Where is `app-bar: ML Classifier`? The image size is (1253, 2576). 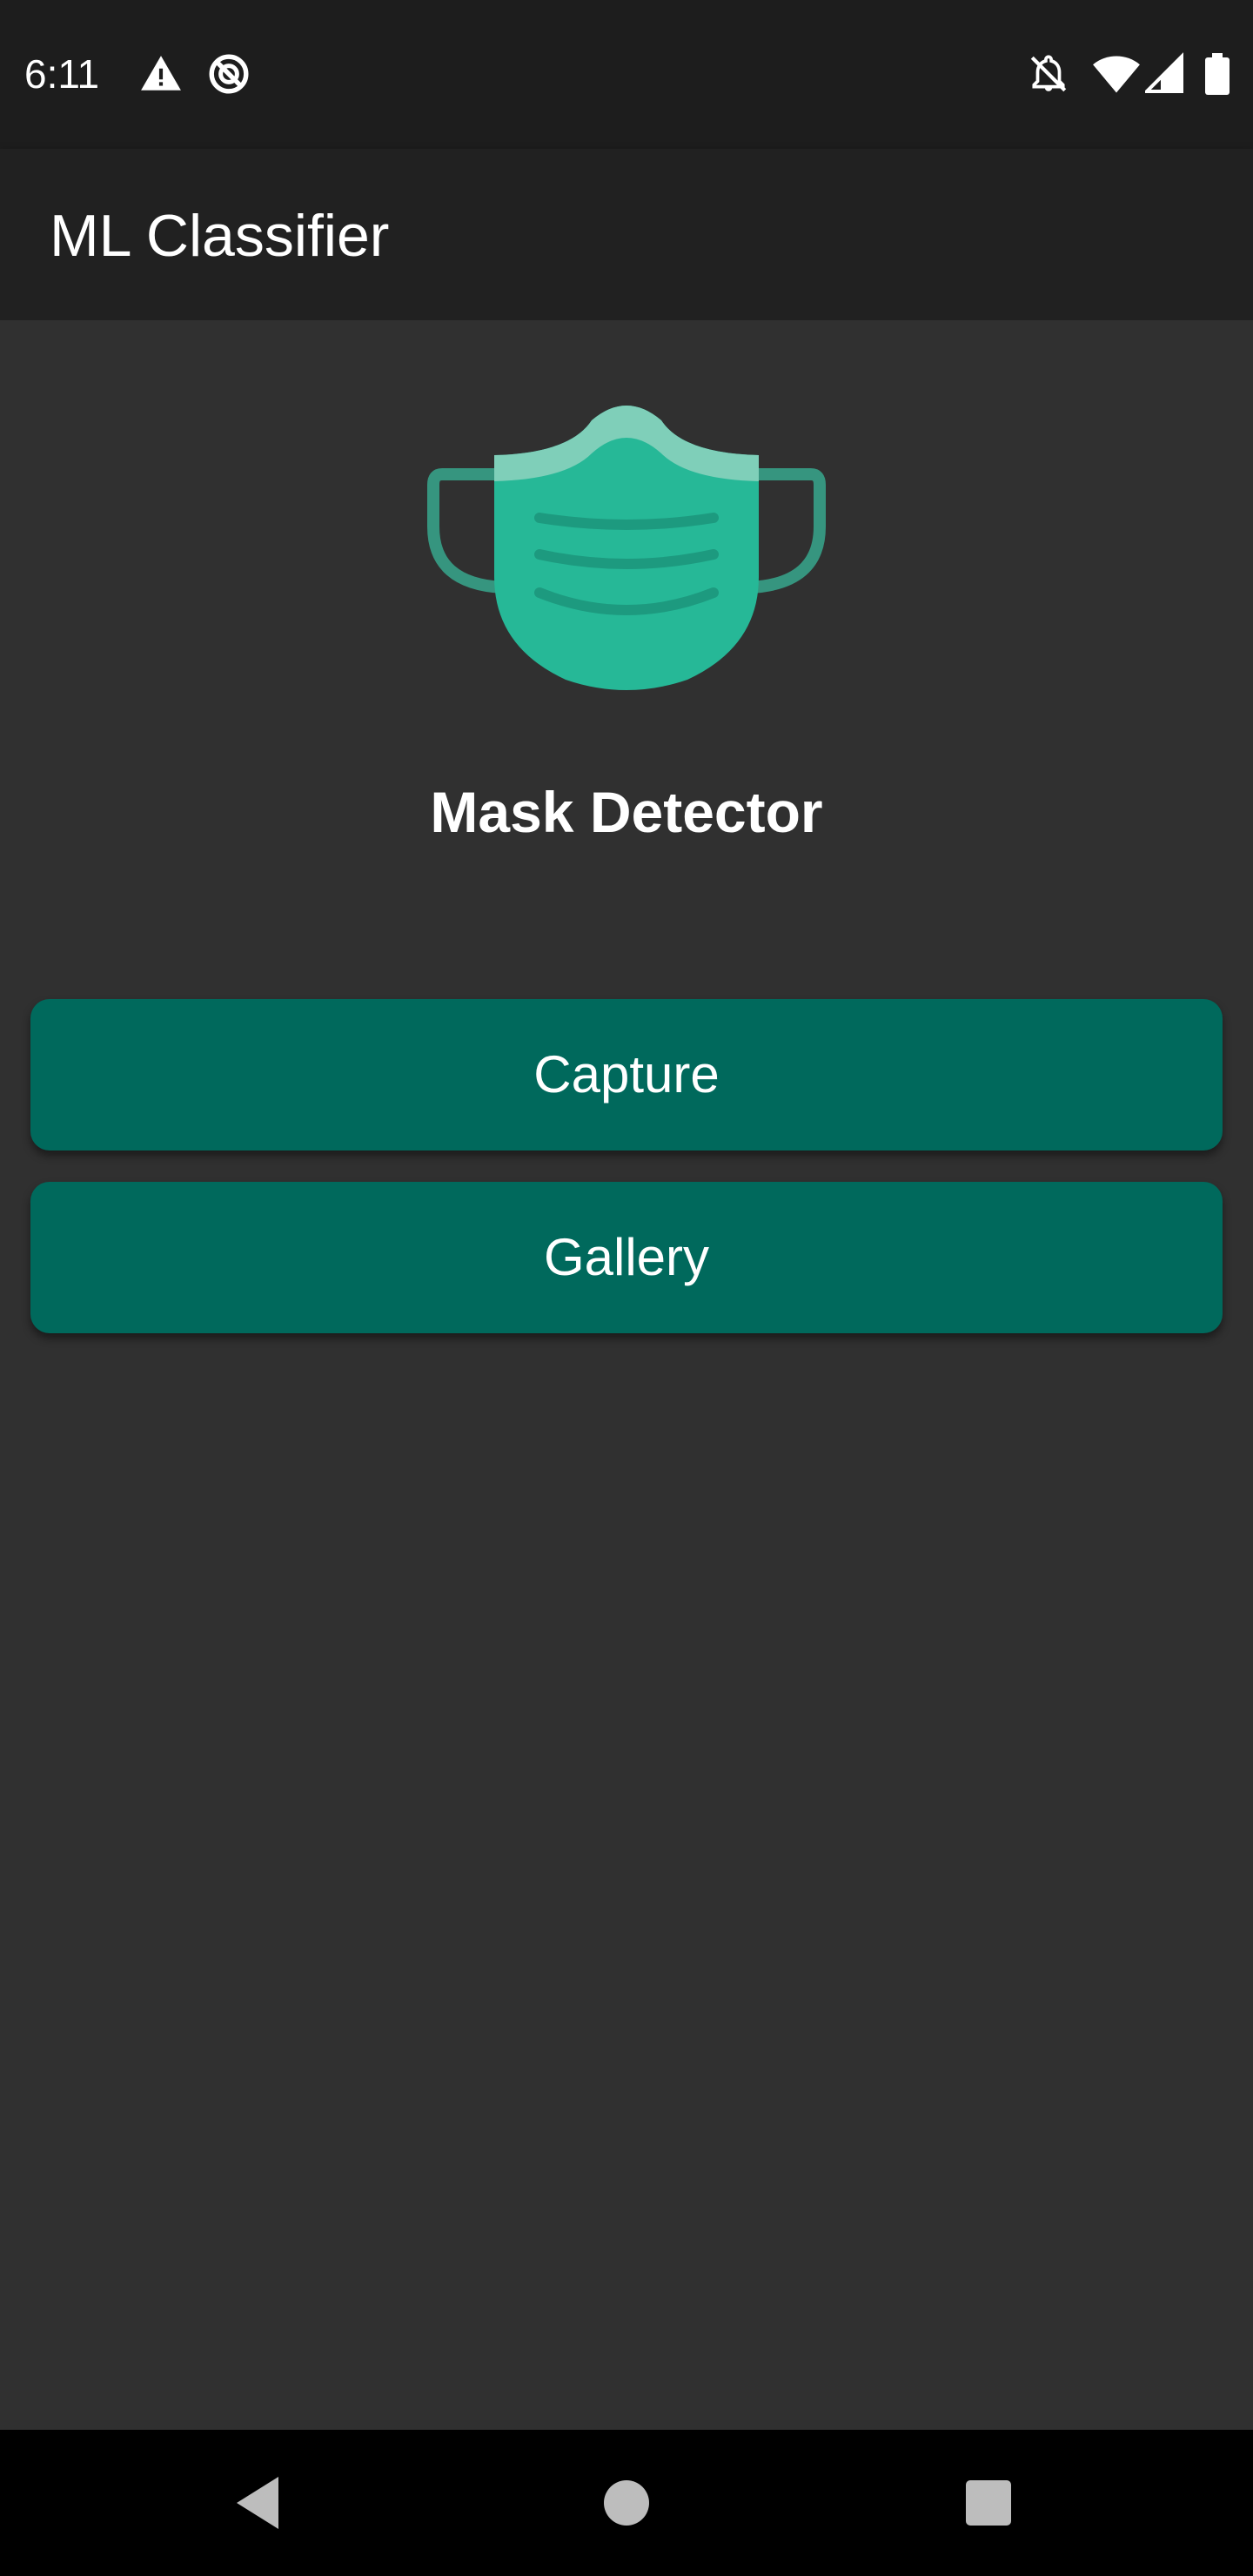 app-bar: ML Classifier is located at coordinates (626, 234).